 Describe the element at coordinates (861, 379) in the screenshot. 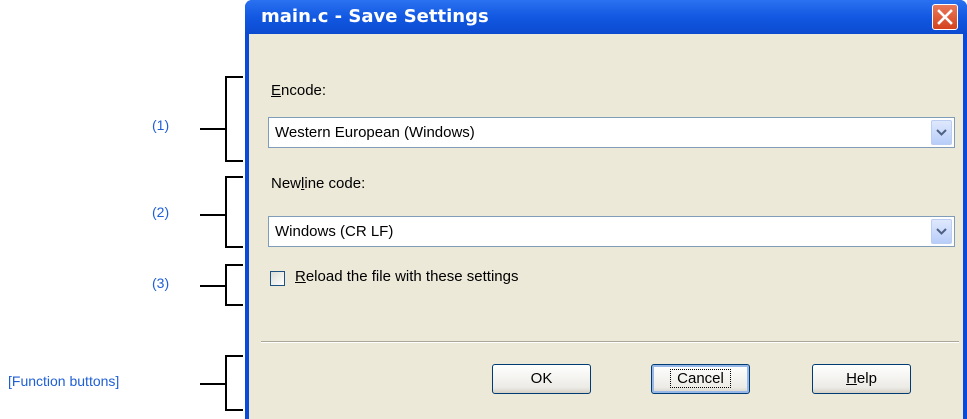

I see `help-button: Help` at that location.